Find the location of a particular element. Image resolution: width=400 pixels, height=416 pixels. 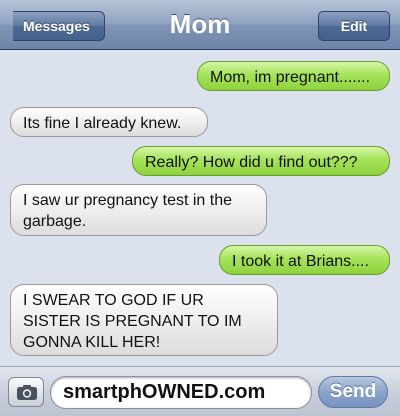

message-input: smartphOWNED.com is located at coordinates (181, 392).